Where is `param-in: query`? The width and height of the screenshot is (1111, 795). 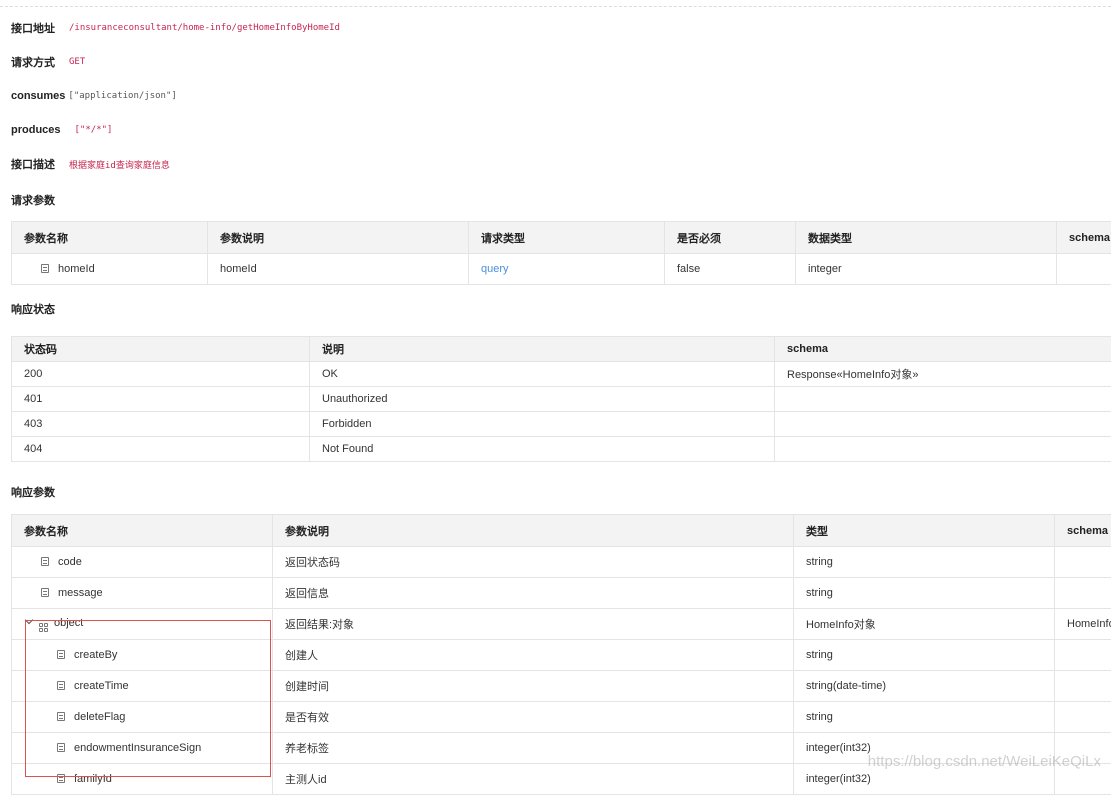
param-in: query is located at coordinates (567, 269).